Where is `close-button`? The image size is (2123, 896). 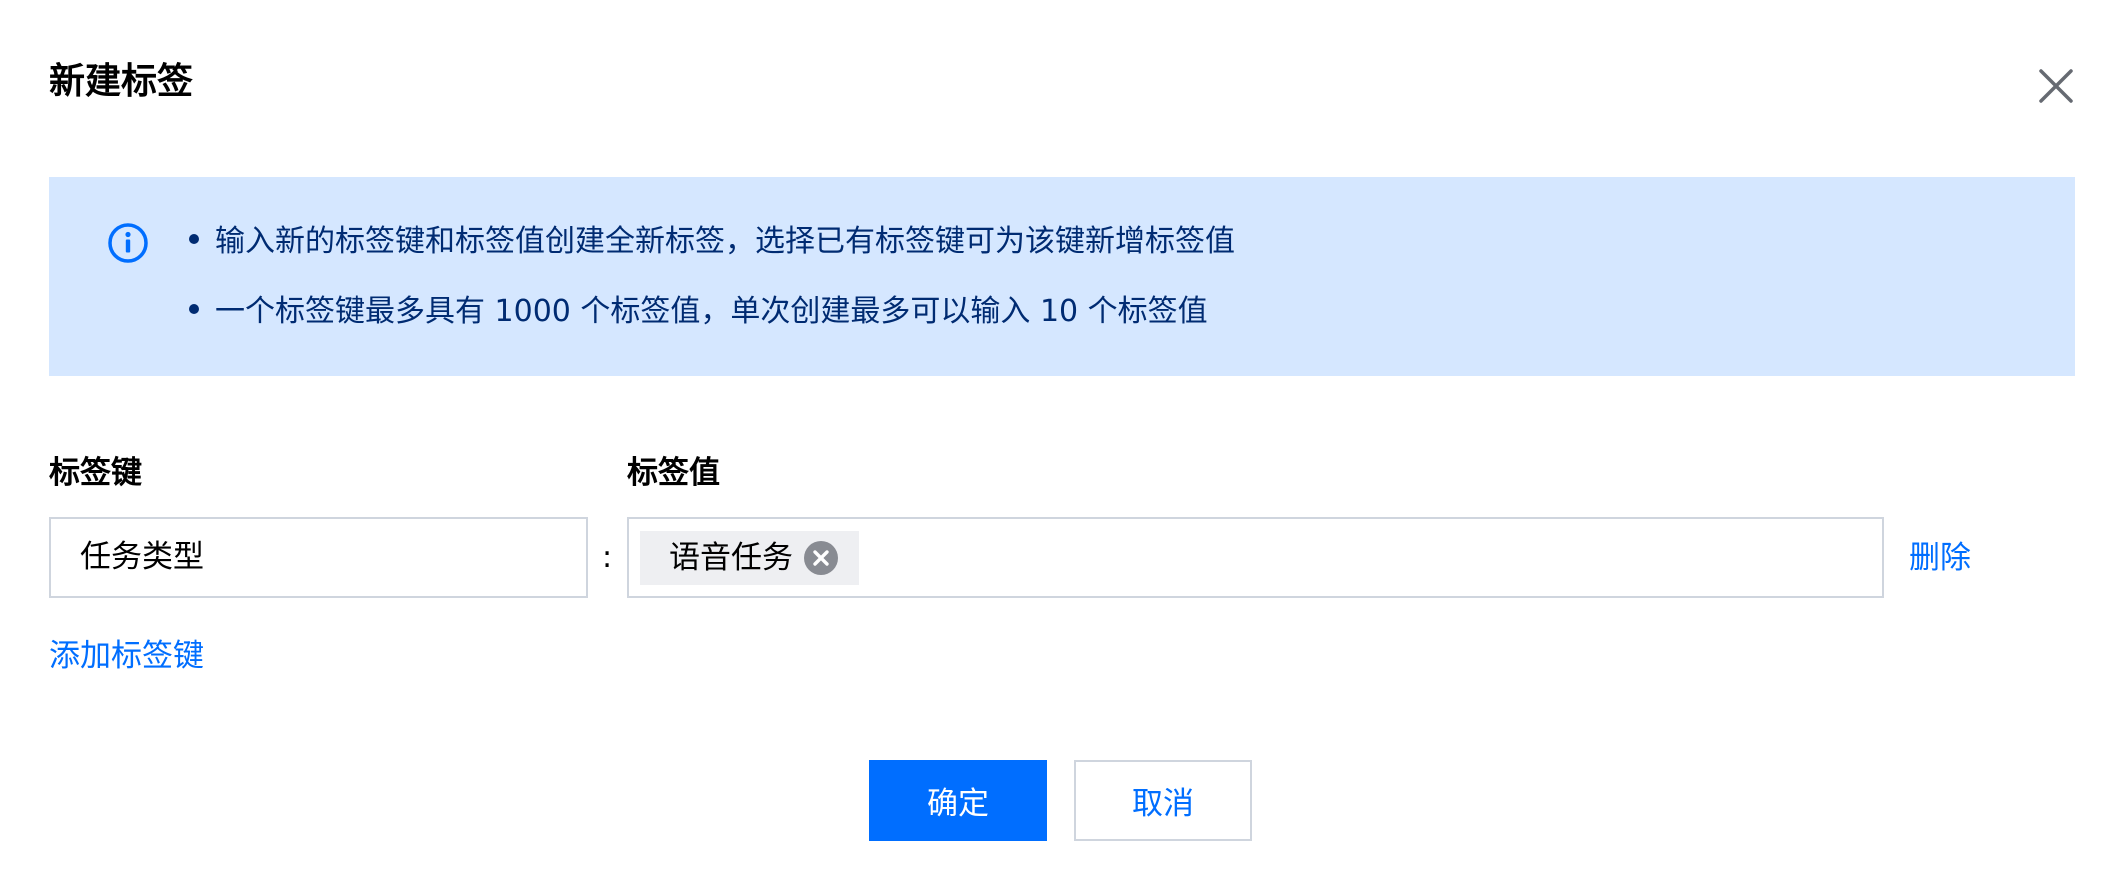
close-button is located at coordinates (2056, 86).